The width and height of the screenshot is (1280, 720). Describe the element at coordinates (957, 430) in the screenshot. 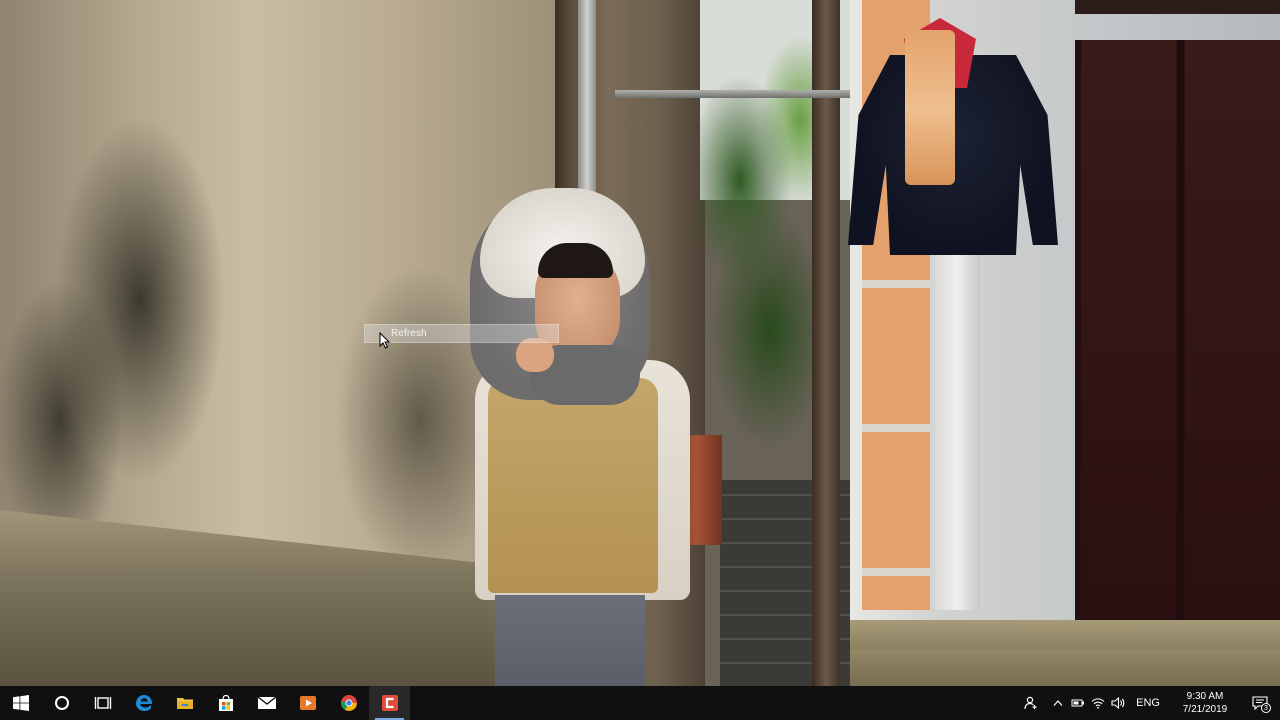

I see `wallpaper-pillar` at that location.